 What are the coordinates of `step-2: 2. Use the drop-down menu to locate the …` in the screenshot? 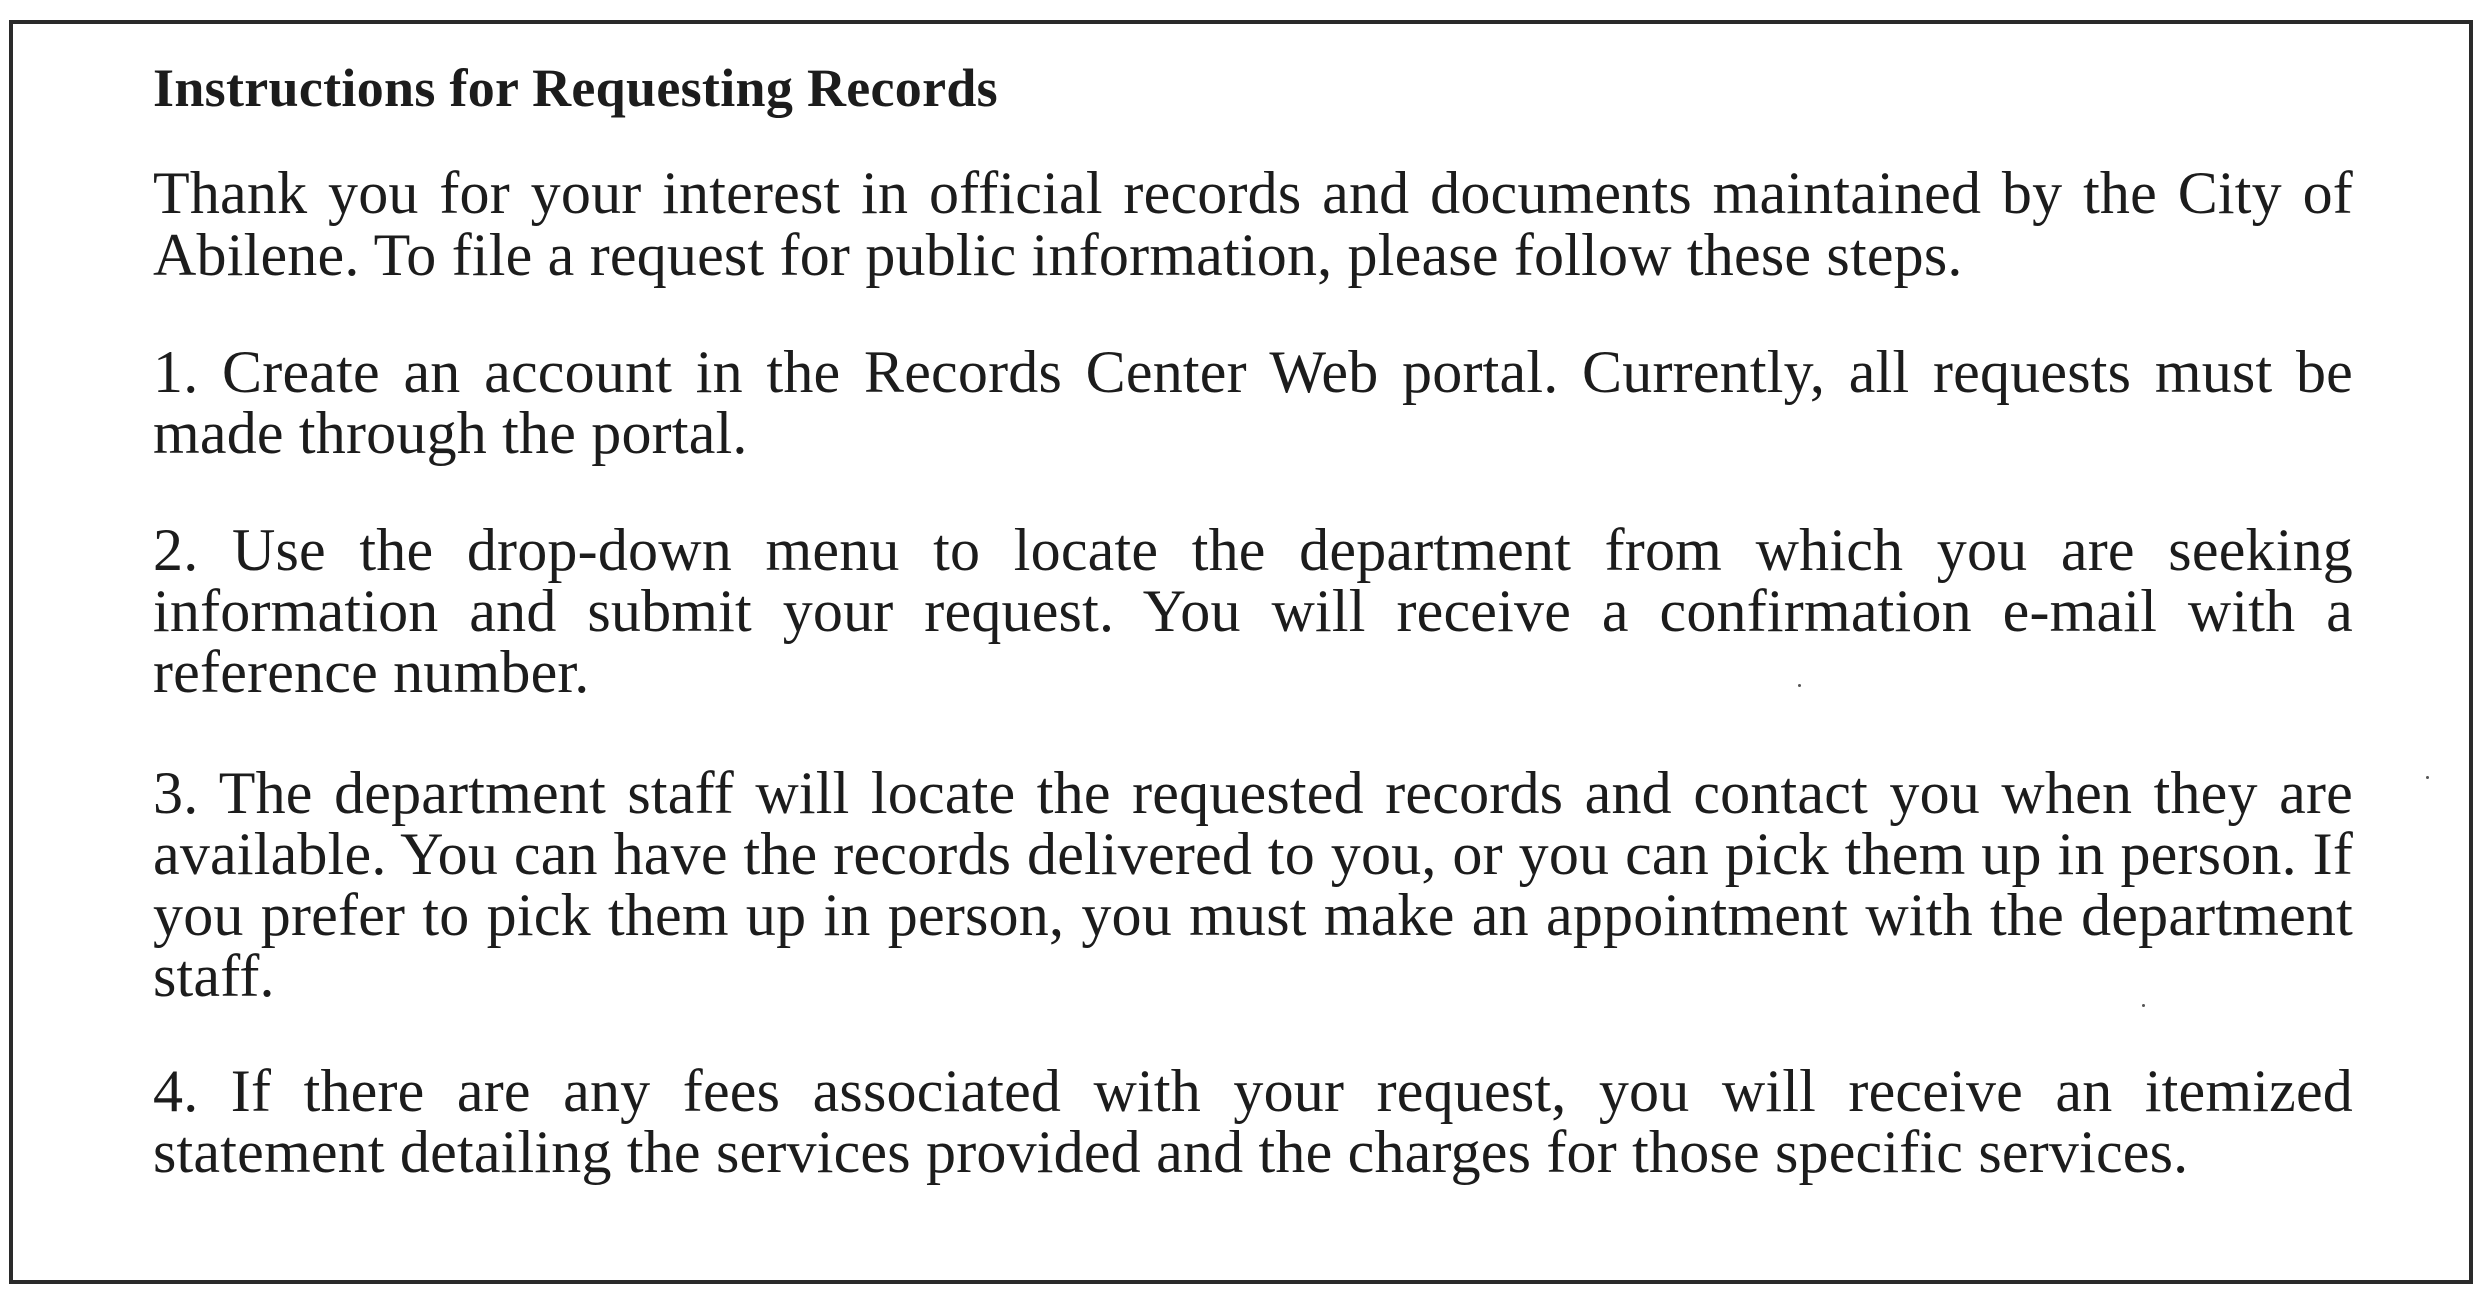 It's located at (1253, 611).